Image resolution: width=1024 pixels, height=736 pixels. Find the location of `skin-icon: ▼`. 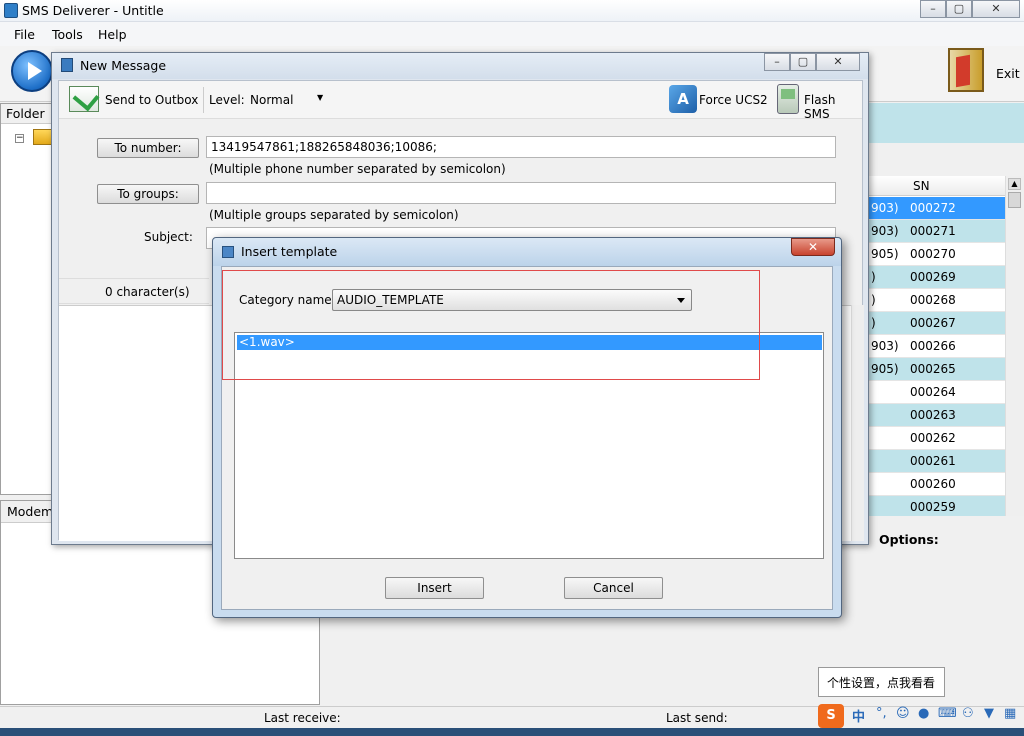

skin-icon: ▼ is located at coordinates (989, 713).